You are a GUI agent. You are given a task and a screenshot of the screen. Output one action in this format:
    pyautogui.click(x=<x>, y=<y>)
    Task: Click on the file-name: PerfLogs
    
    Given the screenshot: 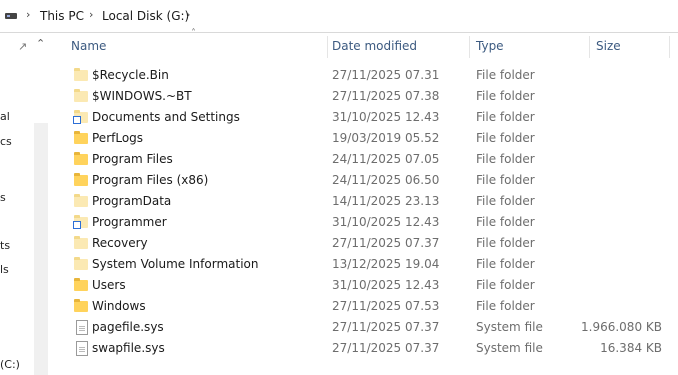 What is the action you would take?
    pyautogui.click(x=118, y=138)
    